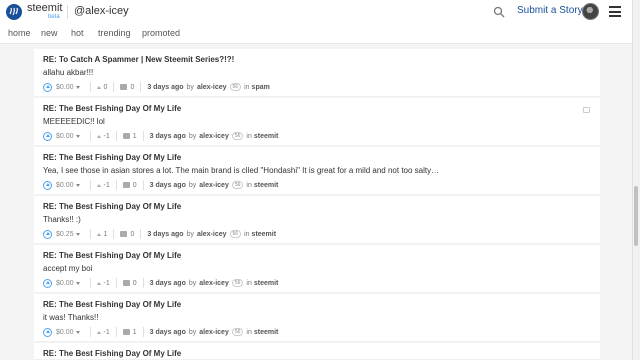  What do you see at coordinates (317, 351) in the screenshot?
I see `list-item: RE: The Best Fishing Day Of My Life` at bounding box center [317, 351].